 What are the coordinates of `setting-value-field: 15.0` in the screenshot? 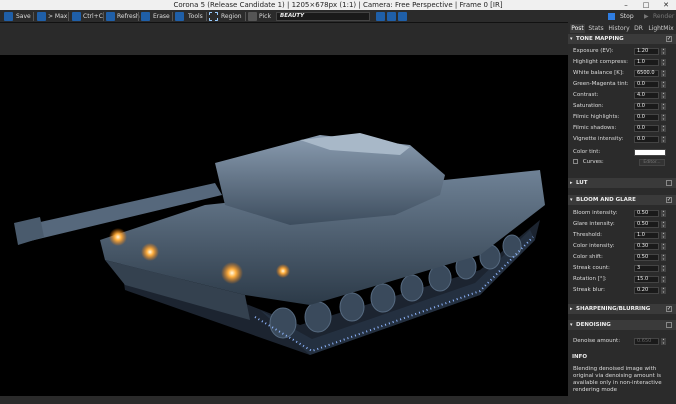 It's located at (646, 279).